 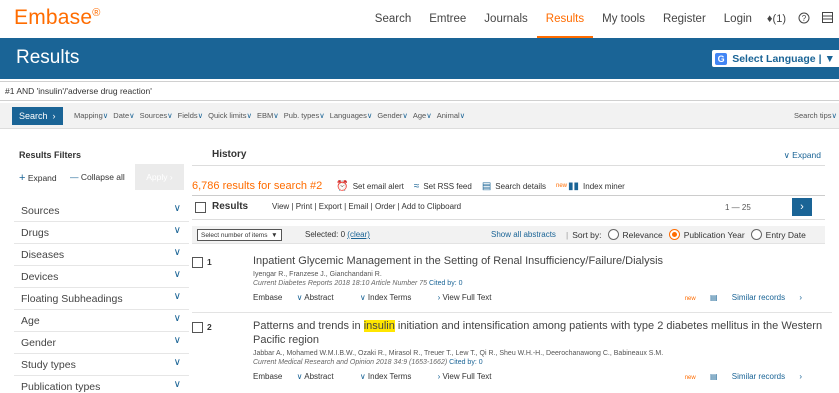 I want to click on facet-sources: Sources ∨, so click(x=101, y=211).